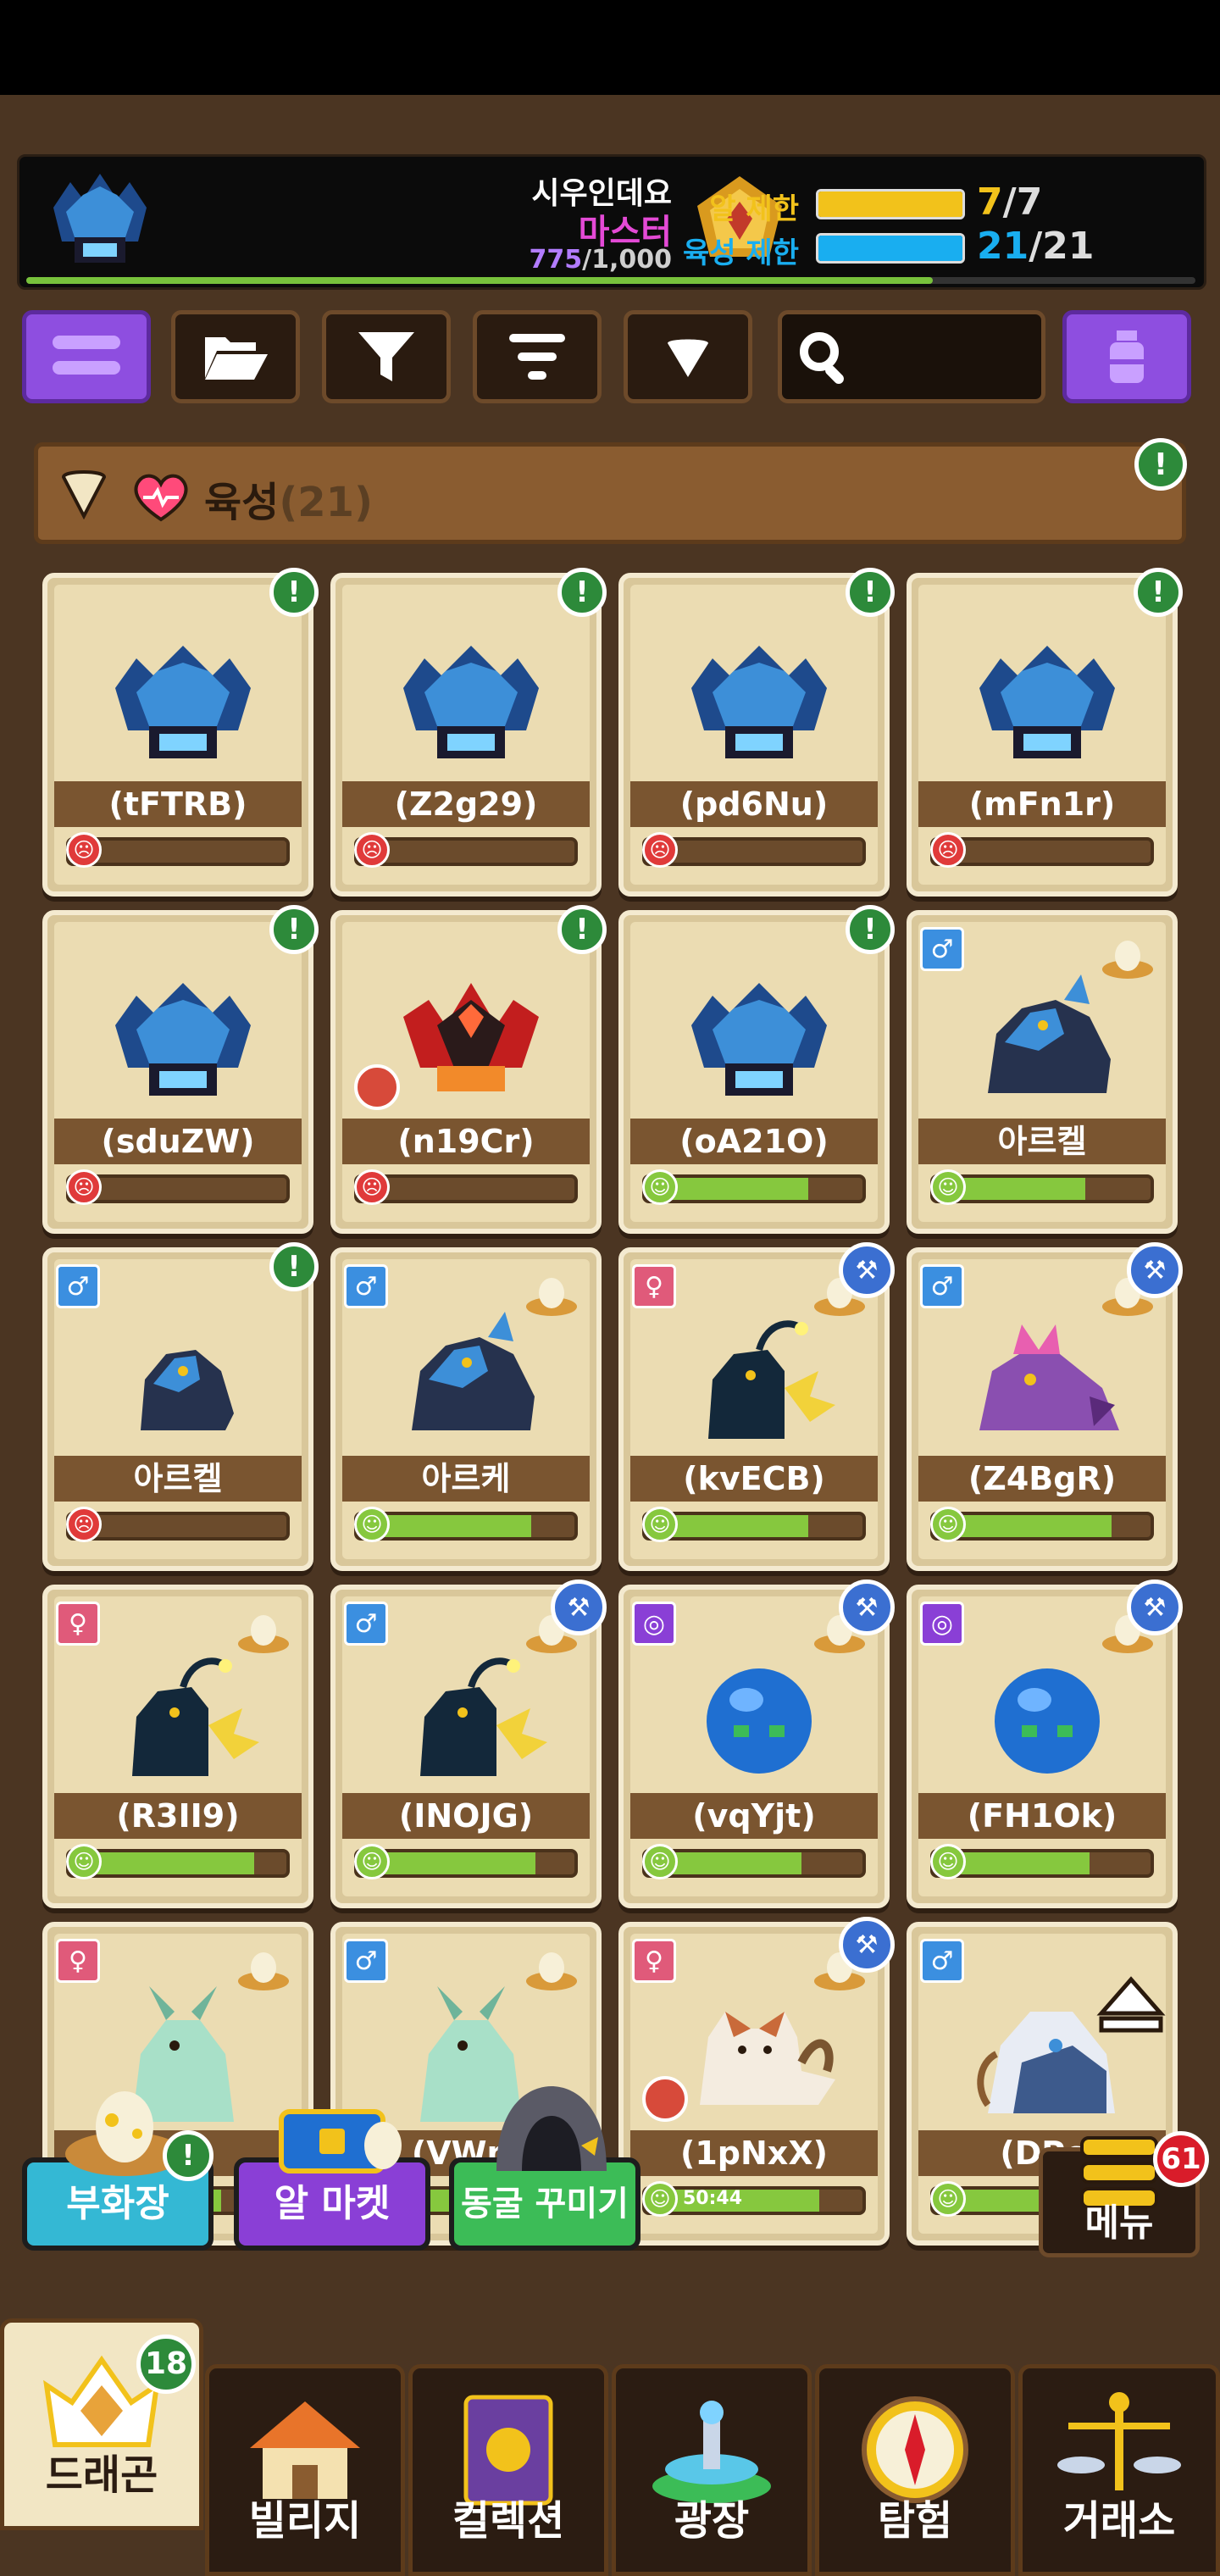 The height and width of the screenshot is (2576, 1220). What do you see at coordinates (1119, 2521) in the screenshot?
I see `nav-exchange-label: 거래소` at bounding box center [1119, 2521].